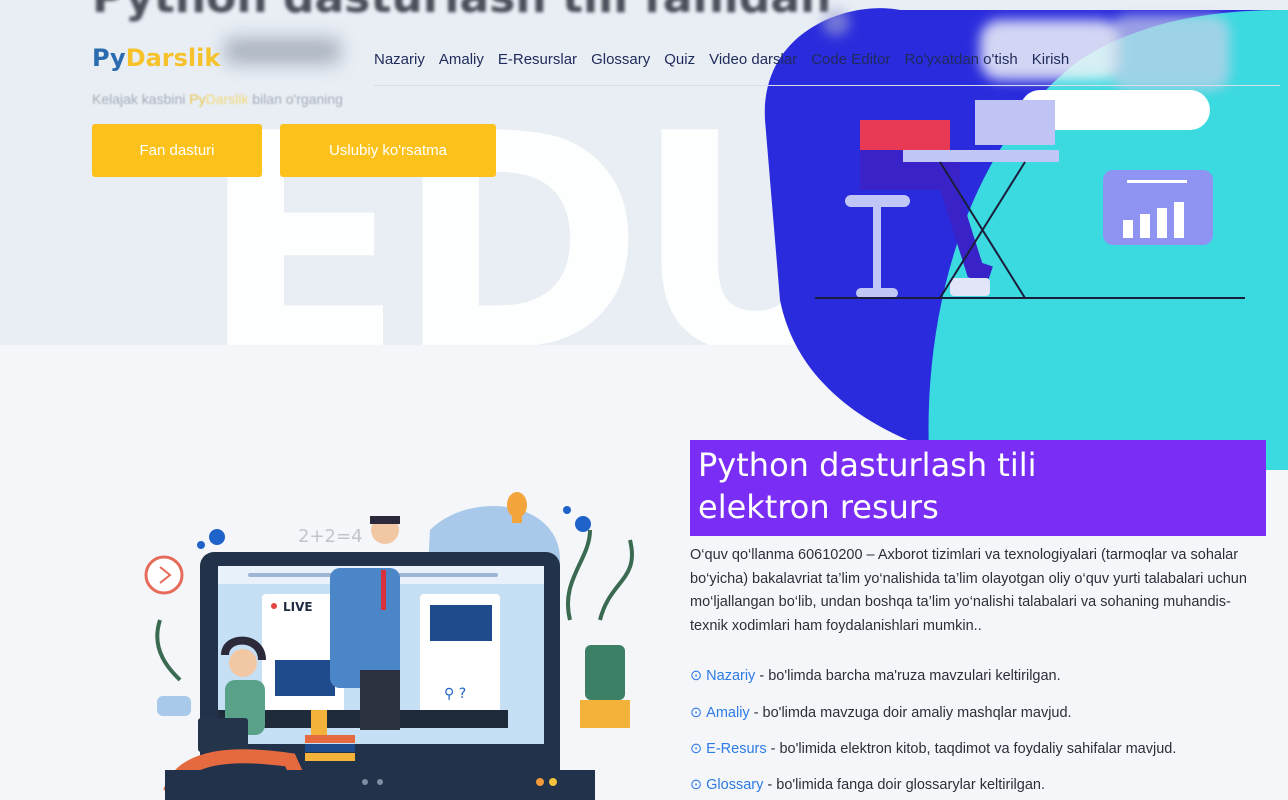 The image size is (1288, 800). What do you see at coordinates (620, 59) in the screenshot?
I see `nav-item-glossary: Glossary` at bounding box center [620, 59].